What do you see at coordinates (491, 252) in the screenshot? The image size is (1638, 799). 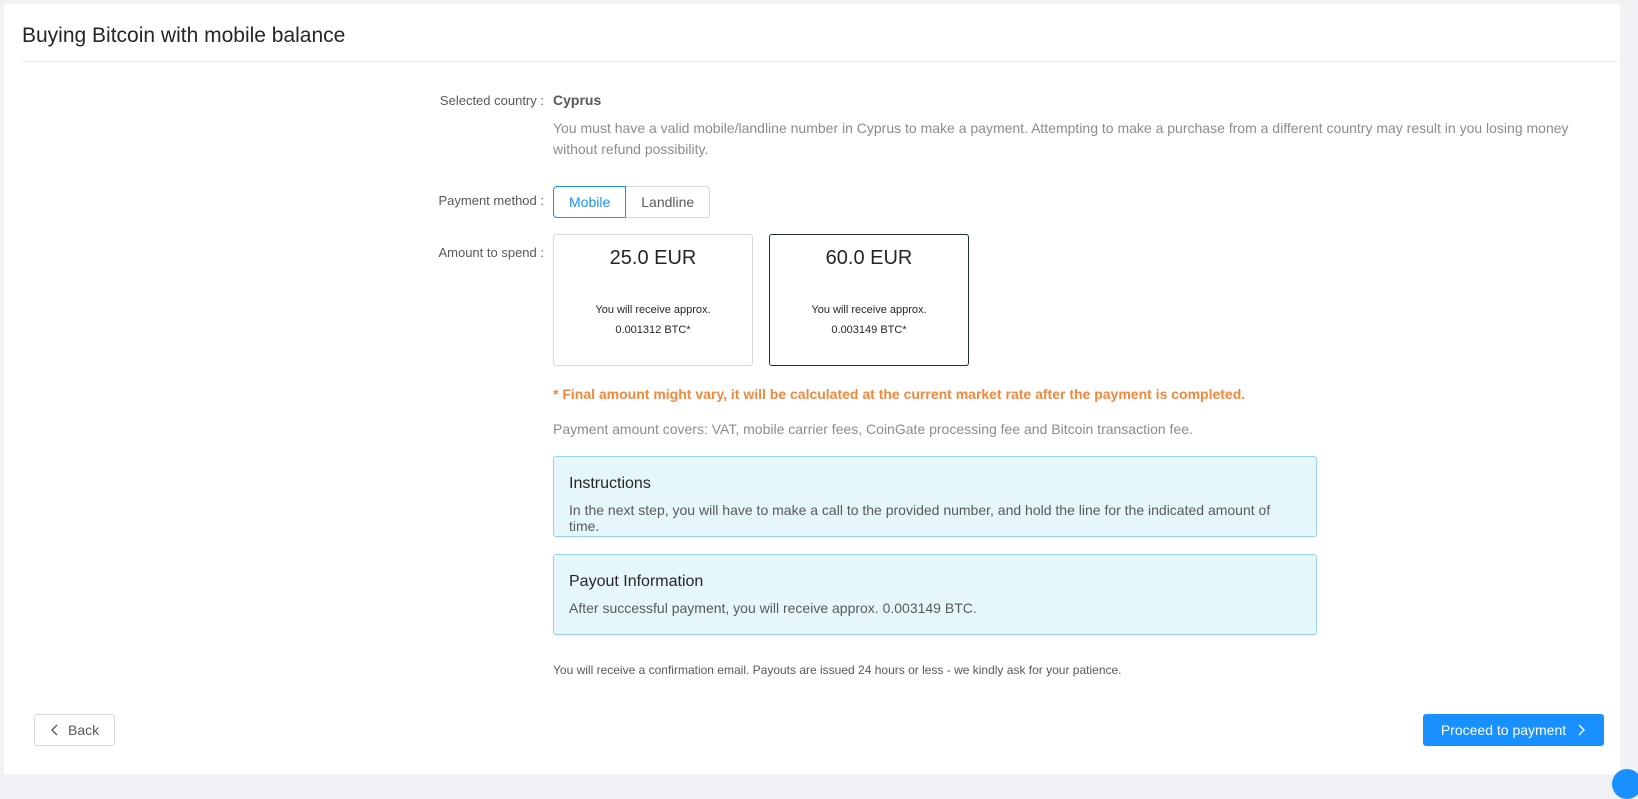 I see `amount-label: Amount to spend :` at bounding box center [491, 252].